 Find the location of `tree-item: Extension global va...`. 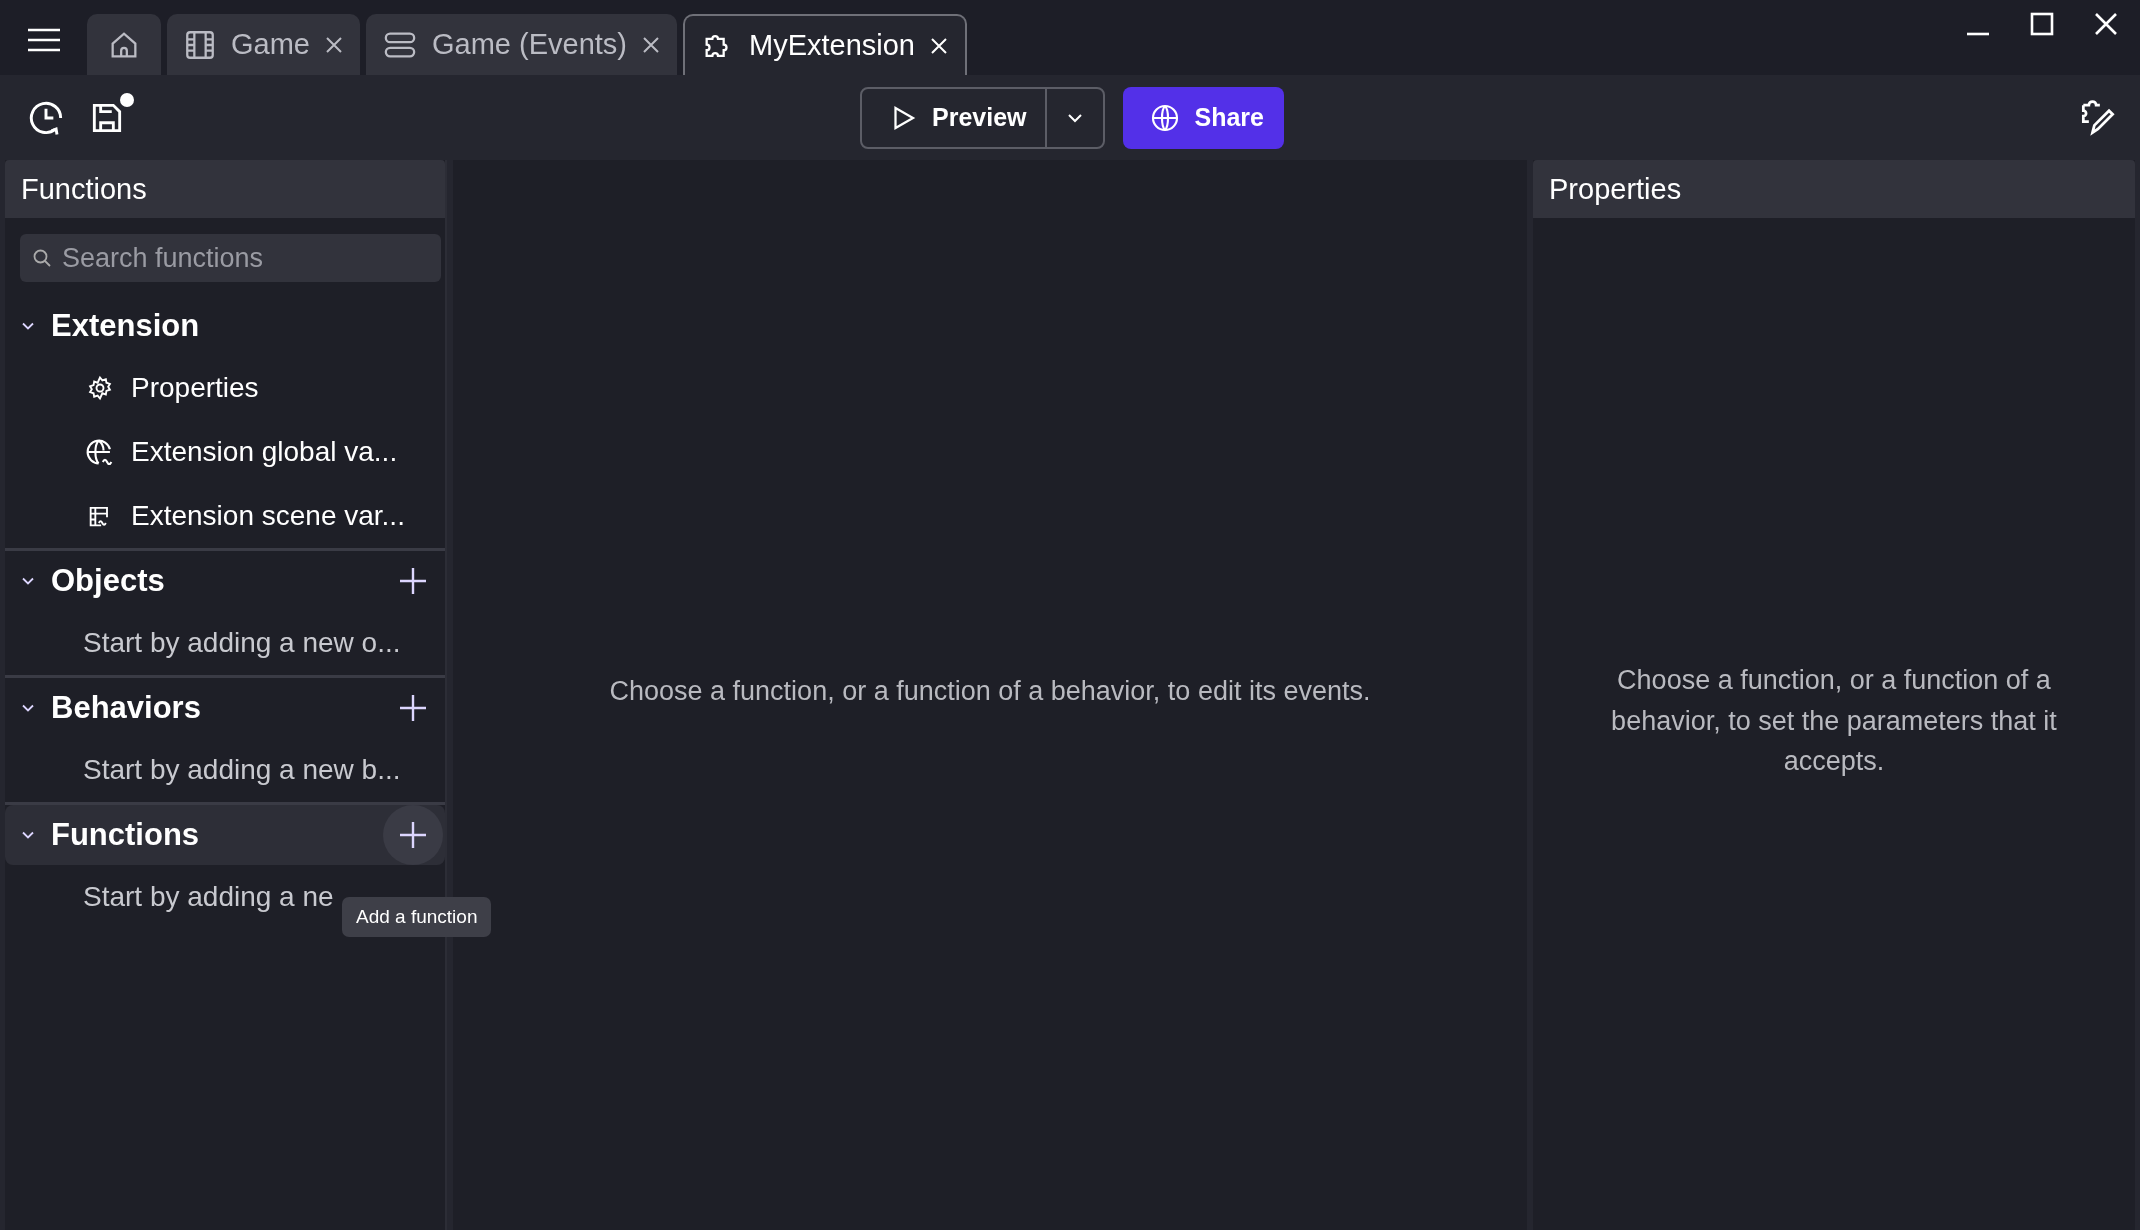

tree-item: Extension global va... is located at coordinates (225, 452).